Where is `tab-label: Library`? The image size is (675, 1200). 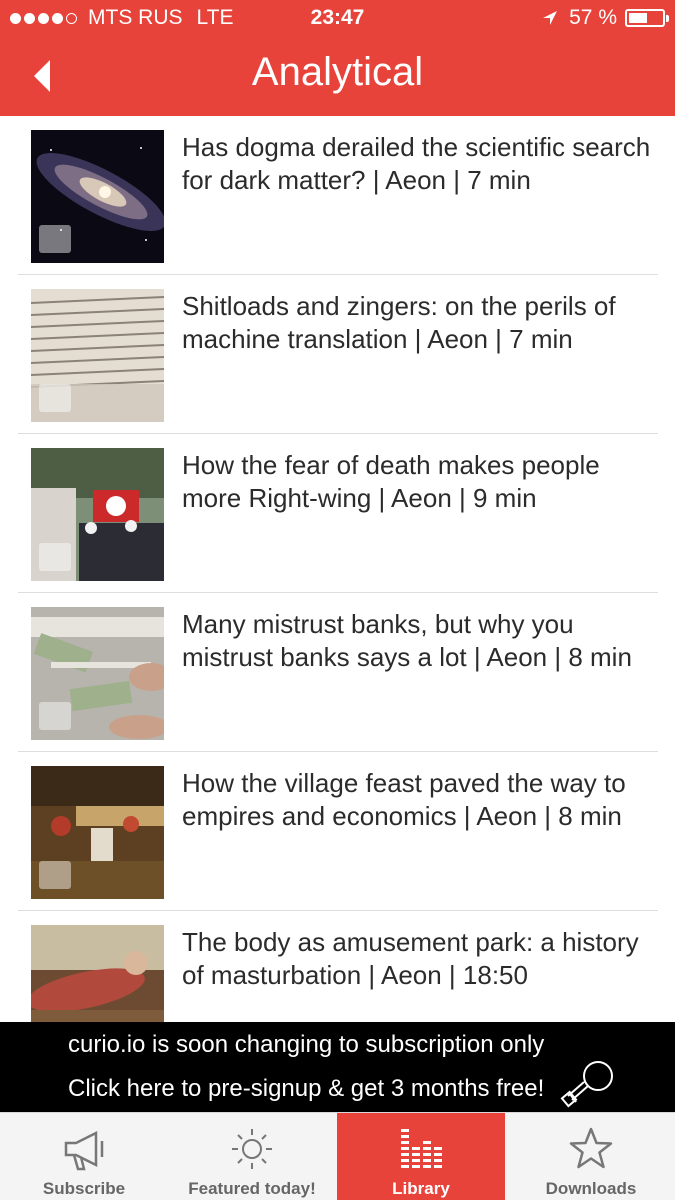 tab-label: Library is located at coordinates (421, 1188).